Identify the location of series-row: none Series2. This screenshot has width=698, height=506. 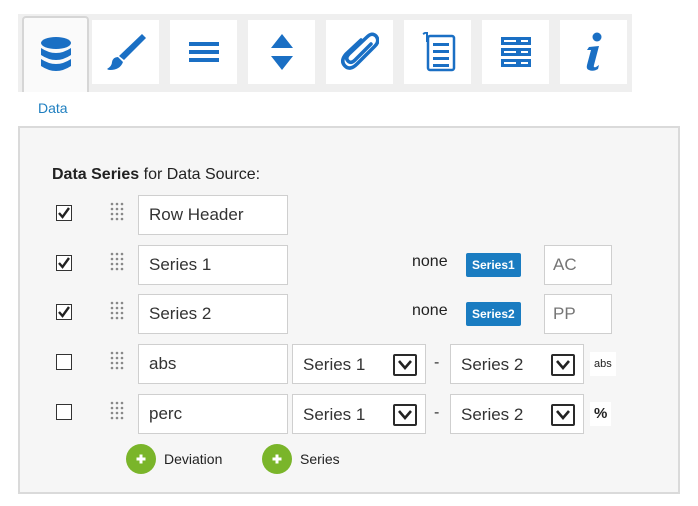
(350, 315).